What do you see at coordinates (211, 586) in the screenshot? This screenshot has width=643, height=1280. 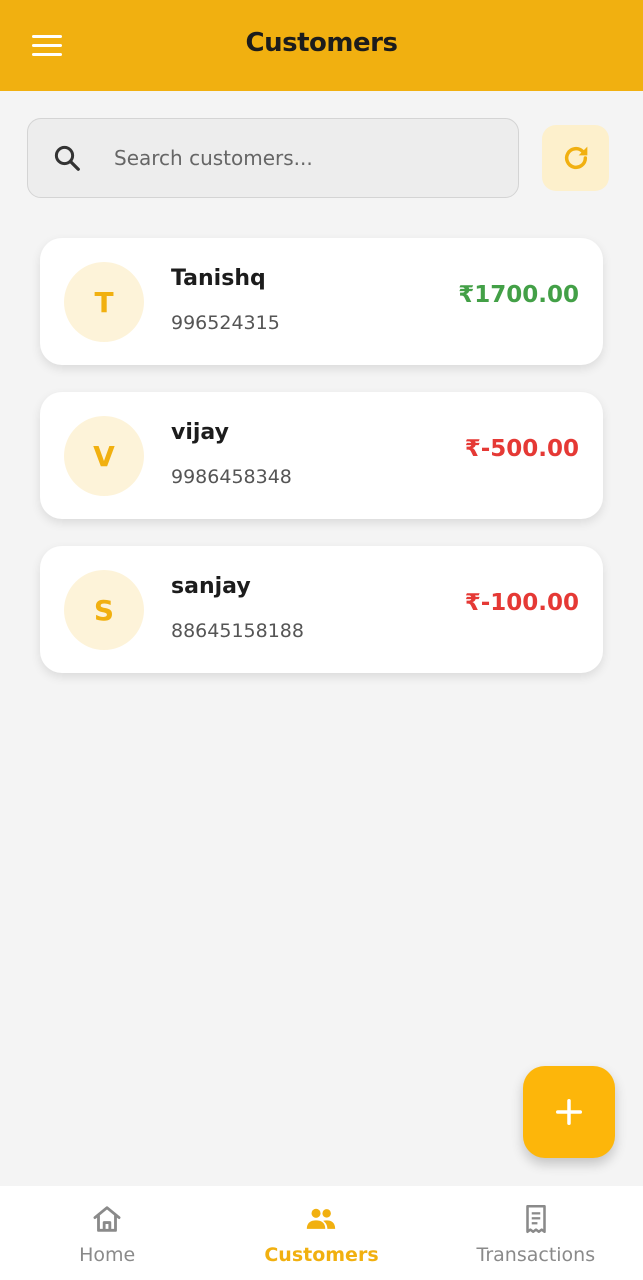 I see `customer-name: sanjay` at bounding box center [211, 586].